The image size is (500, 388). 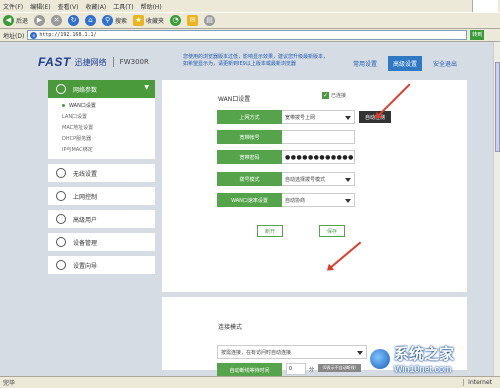 What do you see at coordinates (95, 6) in the screenshot?
I see `menu-favorites: 收藏(A)` at bounding box center [95, 6].